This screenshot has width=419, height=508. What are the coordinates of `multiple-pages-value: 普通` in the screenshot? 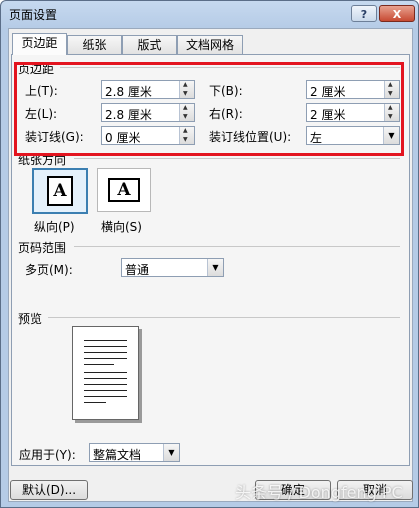 It's located at (137, 270).